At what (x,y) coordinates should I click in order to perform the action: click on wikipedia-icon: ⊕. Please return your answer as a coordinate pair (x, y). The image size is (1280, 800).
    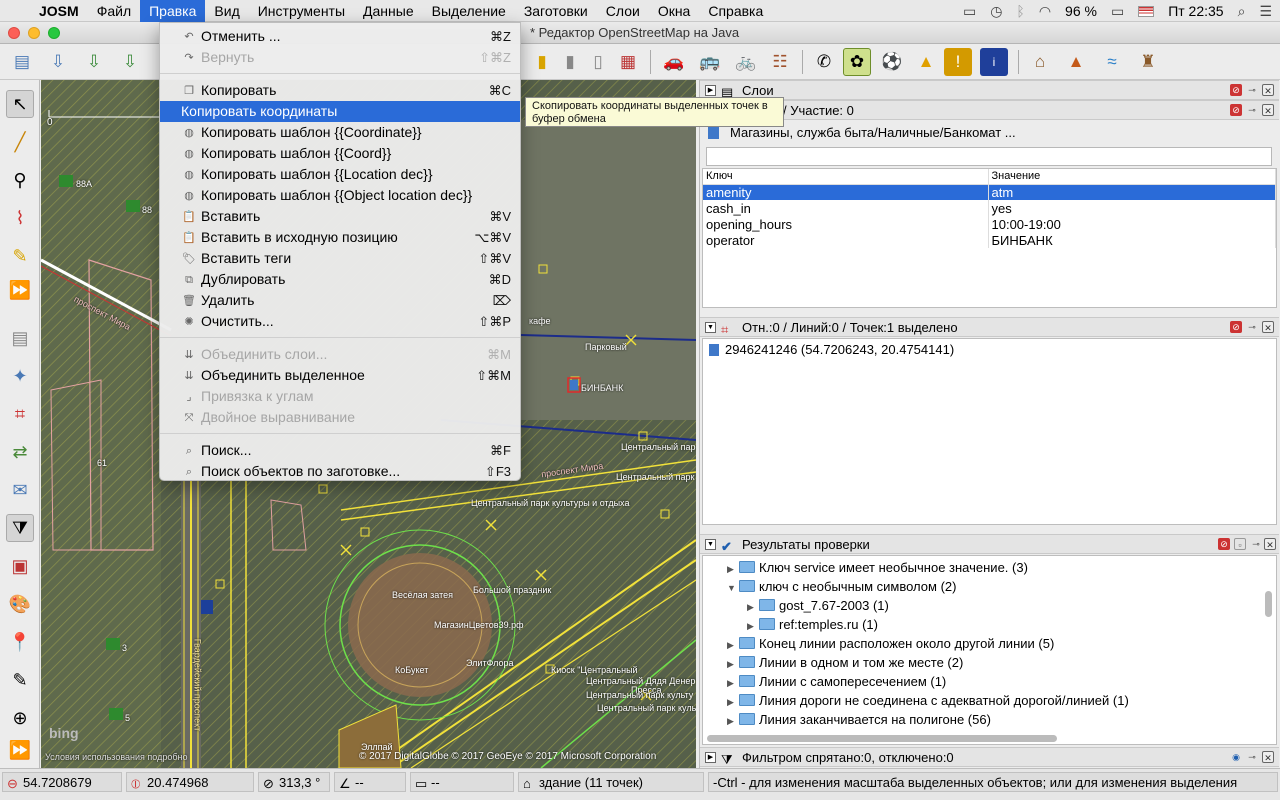
    Looking at the image, I should click on (20, 718).